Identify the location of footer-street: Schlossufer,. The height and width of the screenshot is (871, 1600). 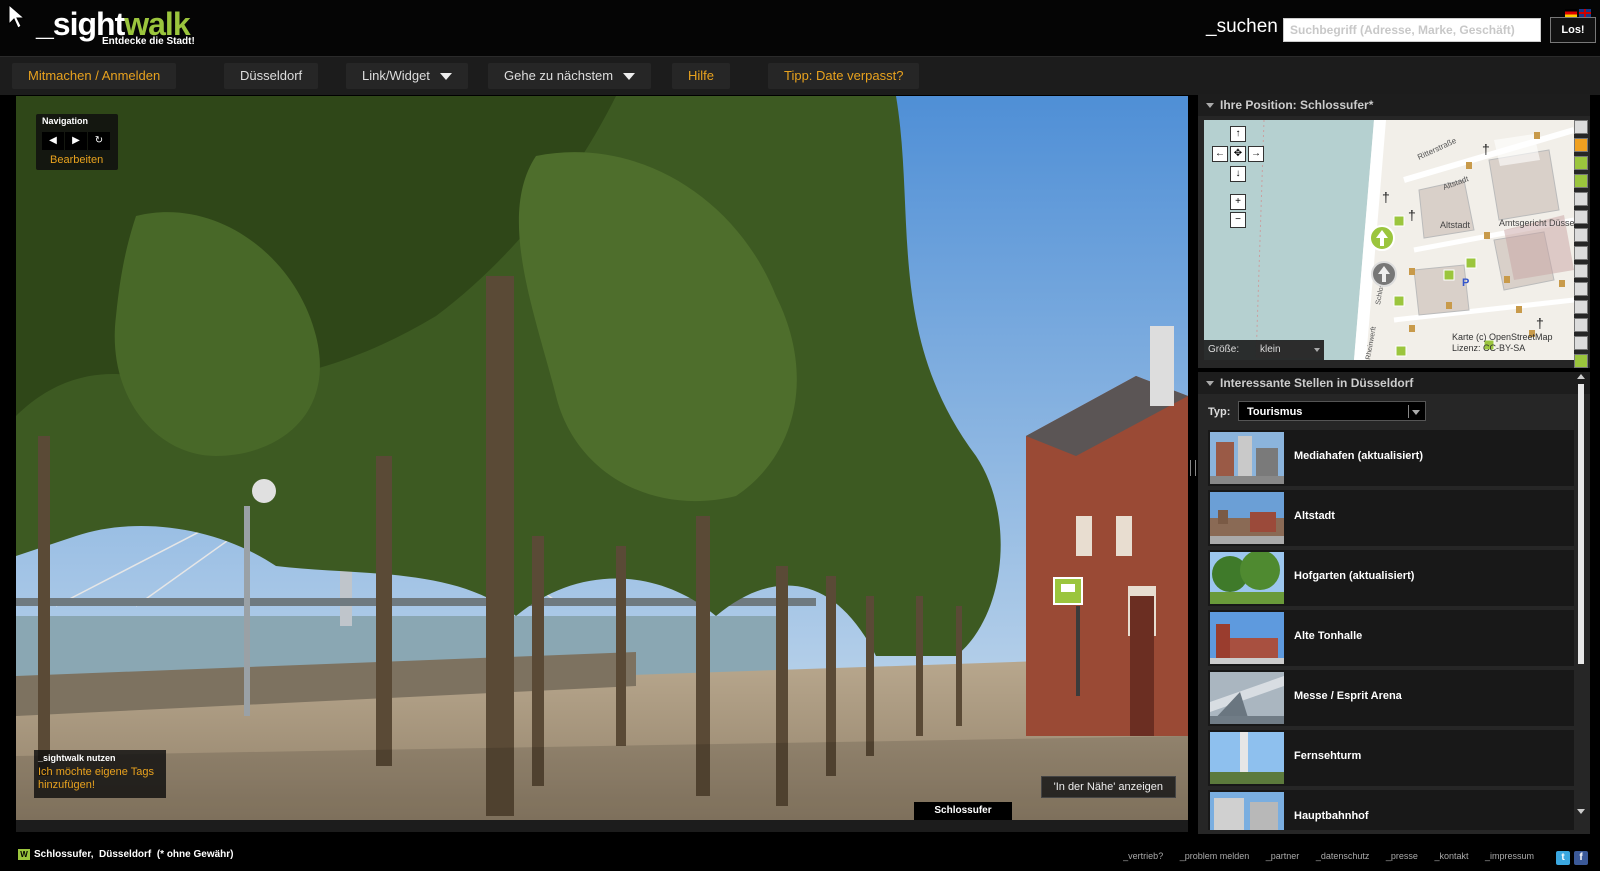
(64, 855).